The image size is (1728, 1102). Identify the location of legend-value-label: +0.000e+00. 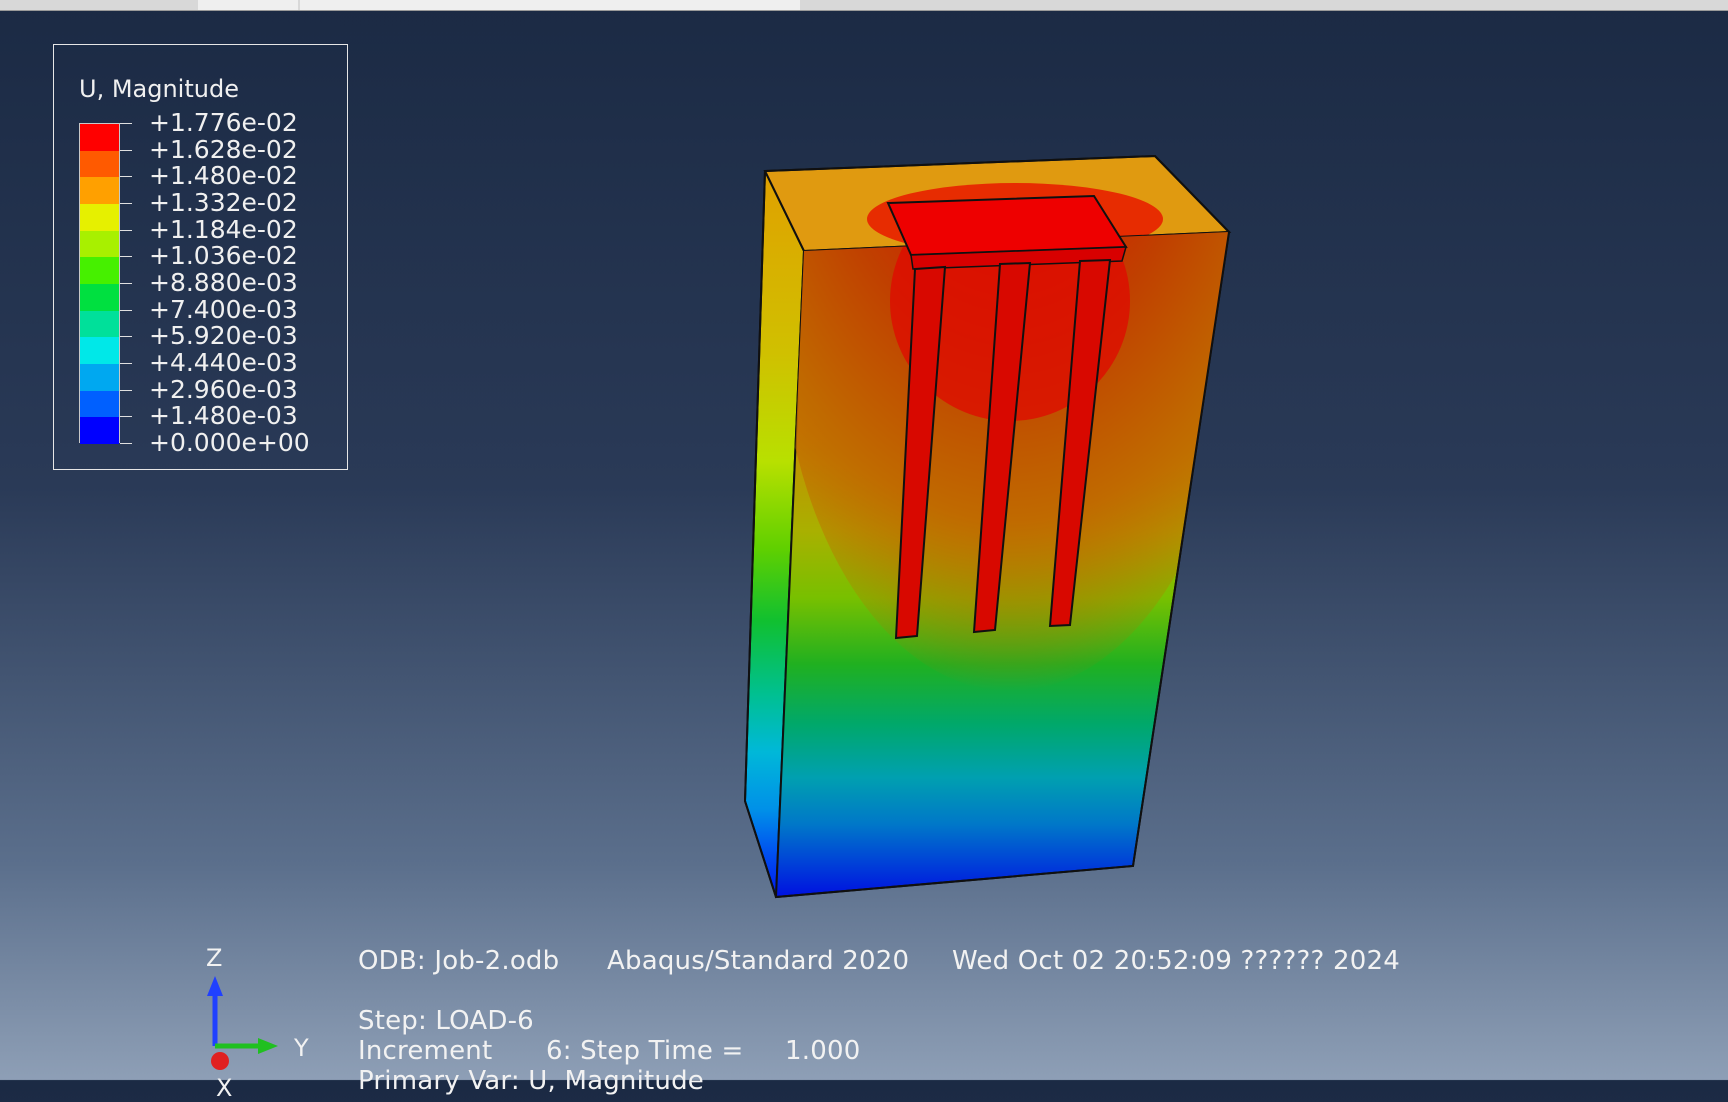
(229, 442).